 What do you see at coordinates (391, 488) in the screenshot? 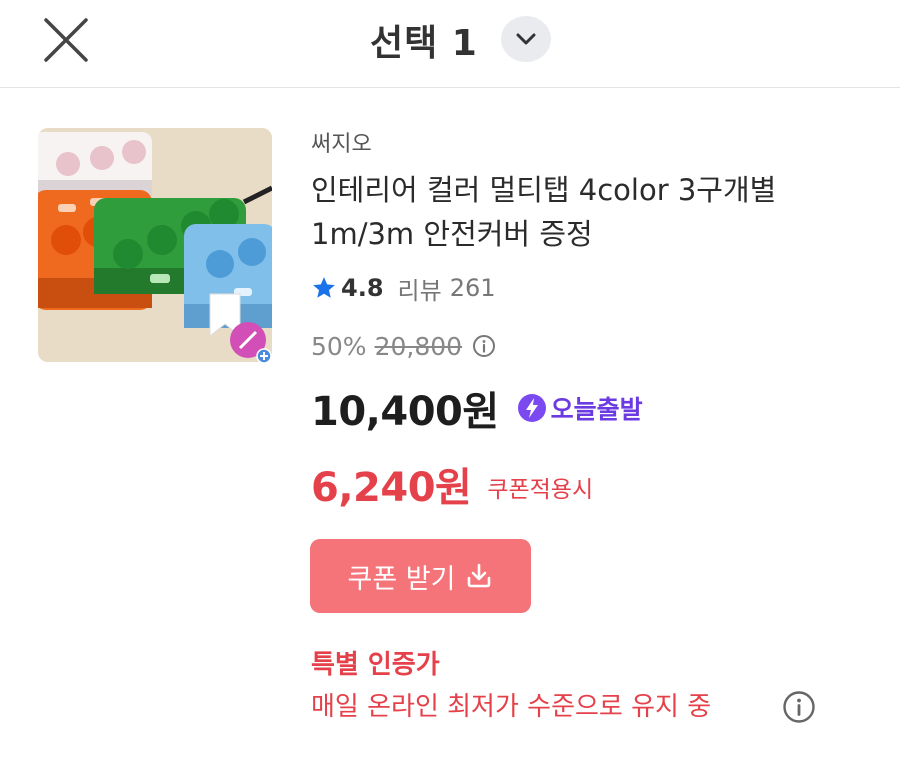
I see `coupon-price: 6,240원` at bounding box center [391, 488].